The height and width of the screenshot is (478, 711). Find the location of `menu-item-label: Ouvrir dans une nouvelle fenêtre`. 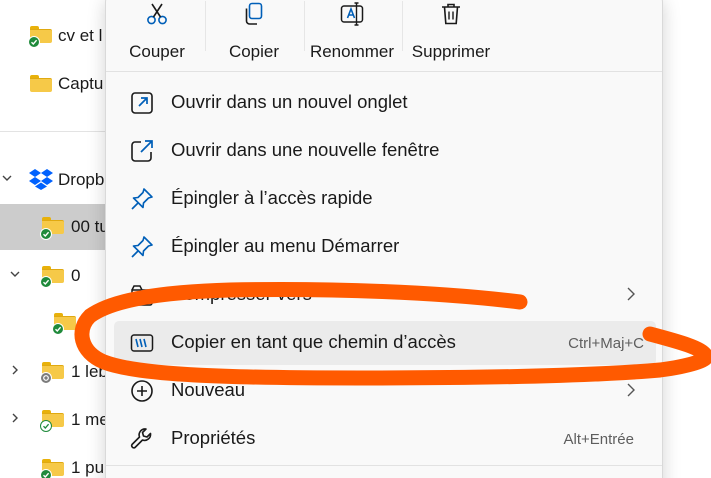

menu-item-label: Ouvrir dans une nouvelle fenêtre is located at coordinates (305, 149).